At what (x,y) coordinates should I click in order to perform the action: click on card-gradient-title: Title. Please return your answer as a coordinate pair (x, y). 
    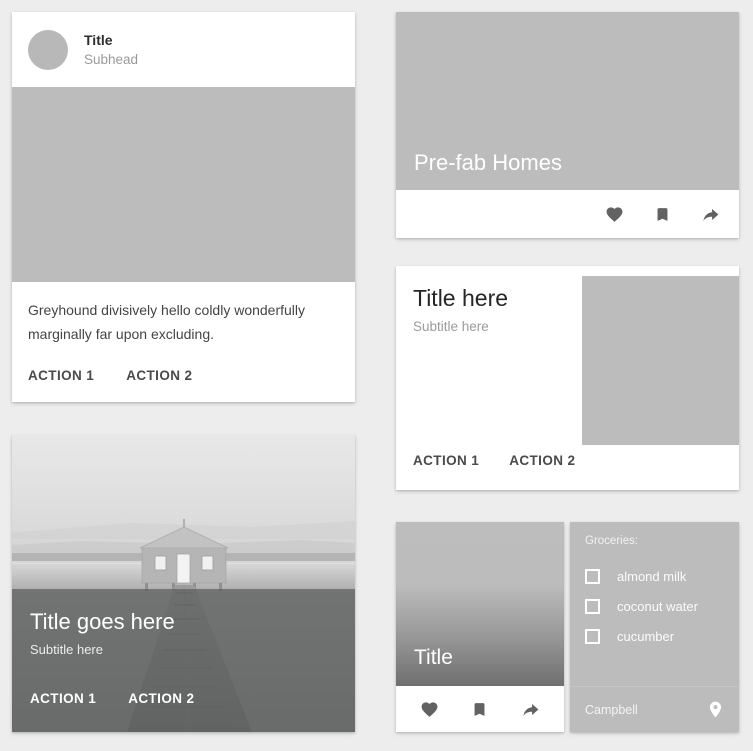
    Looking at the image, I should click on (480, 627).